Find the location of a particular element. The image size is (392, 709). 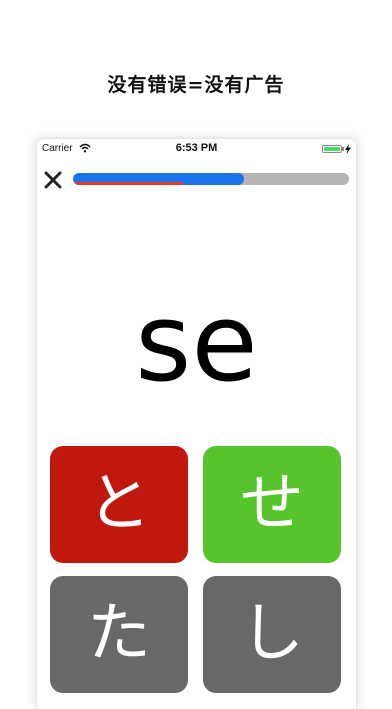

answer-button-3: た is located at coordinates (119, 634).